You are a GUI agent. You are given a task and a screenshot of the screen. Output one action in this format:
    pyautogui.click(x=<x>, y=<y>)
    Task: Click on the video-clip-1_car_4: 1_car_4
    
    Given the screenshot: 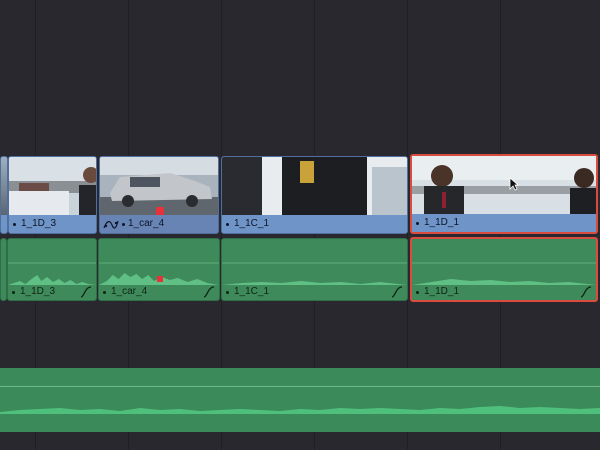 What is the action you would take?
    pyautogui.click(x=159, y=195)
    